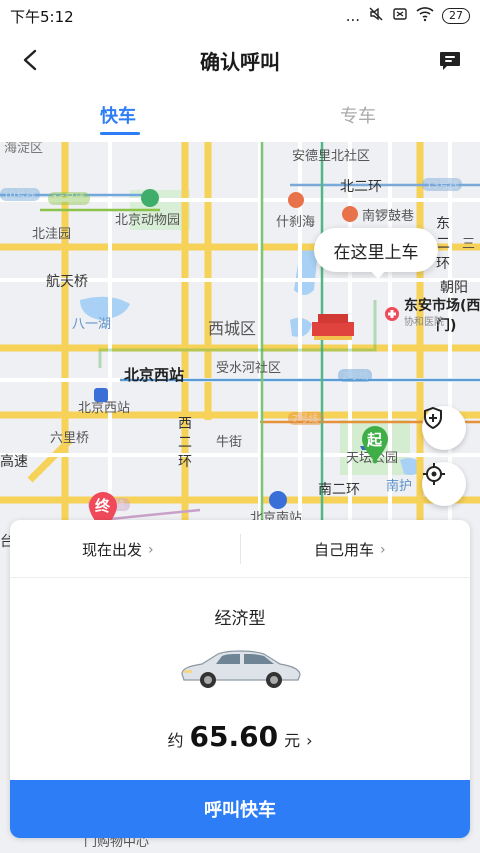 The image size is (480, 853). What do you see at coordinates (444, 428) in the screenshot?
I see `safety-button` at bounding box center [444, 428].